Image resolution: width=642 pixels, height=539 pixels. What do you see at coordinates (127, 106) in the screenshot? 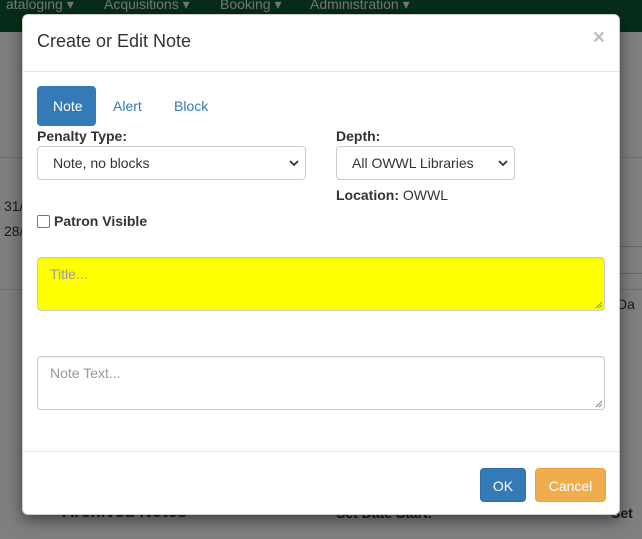
I see `tab-alert: Alert` at bounding box center [127, 106].